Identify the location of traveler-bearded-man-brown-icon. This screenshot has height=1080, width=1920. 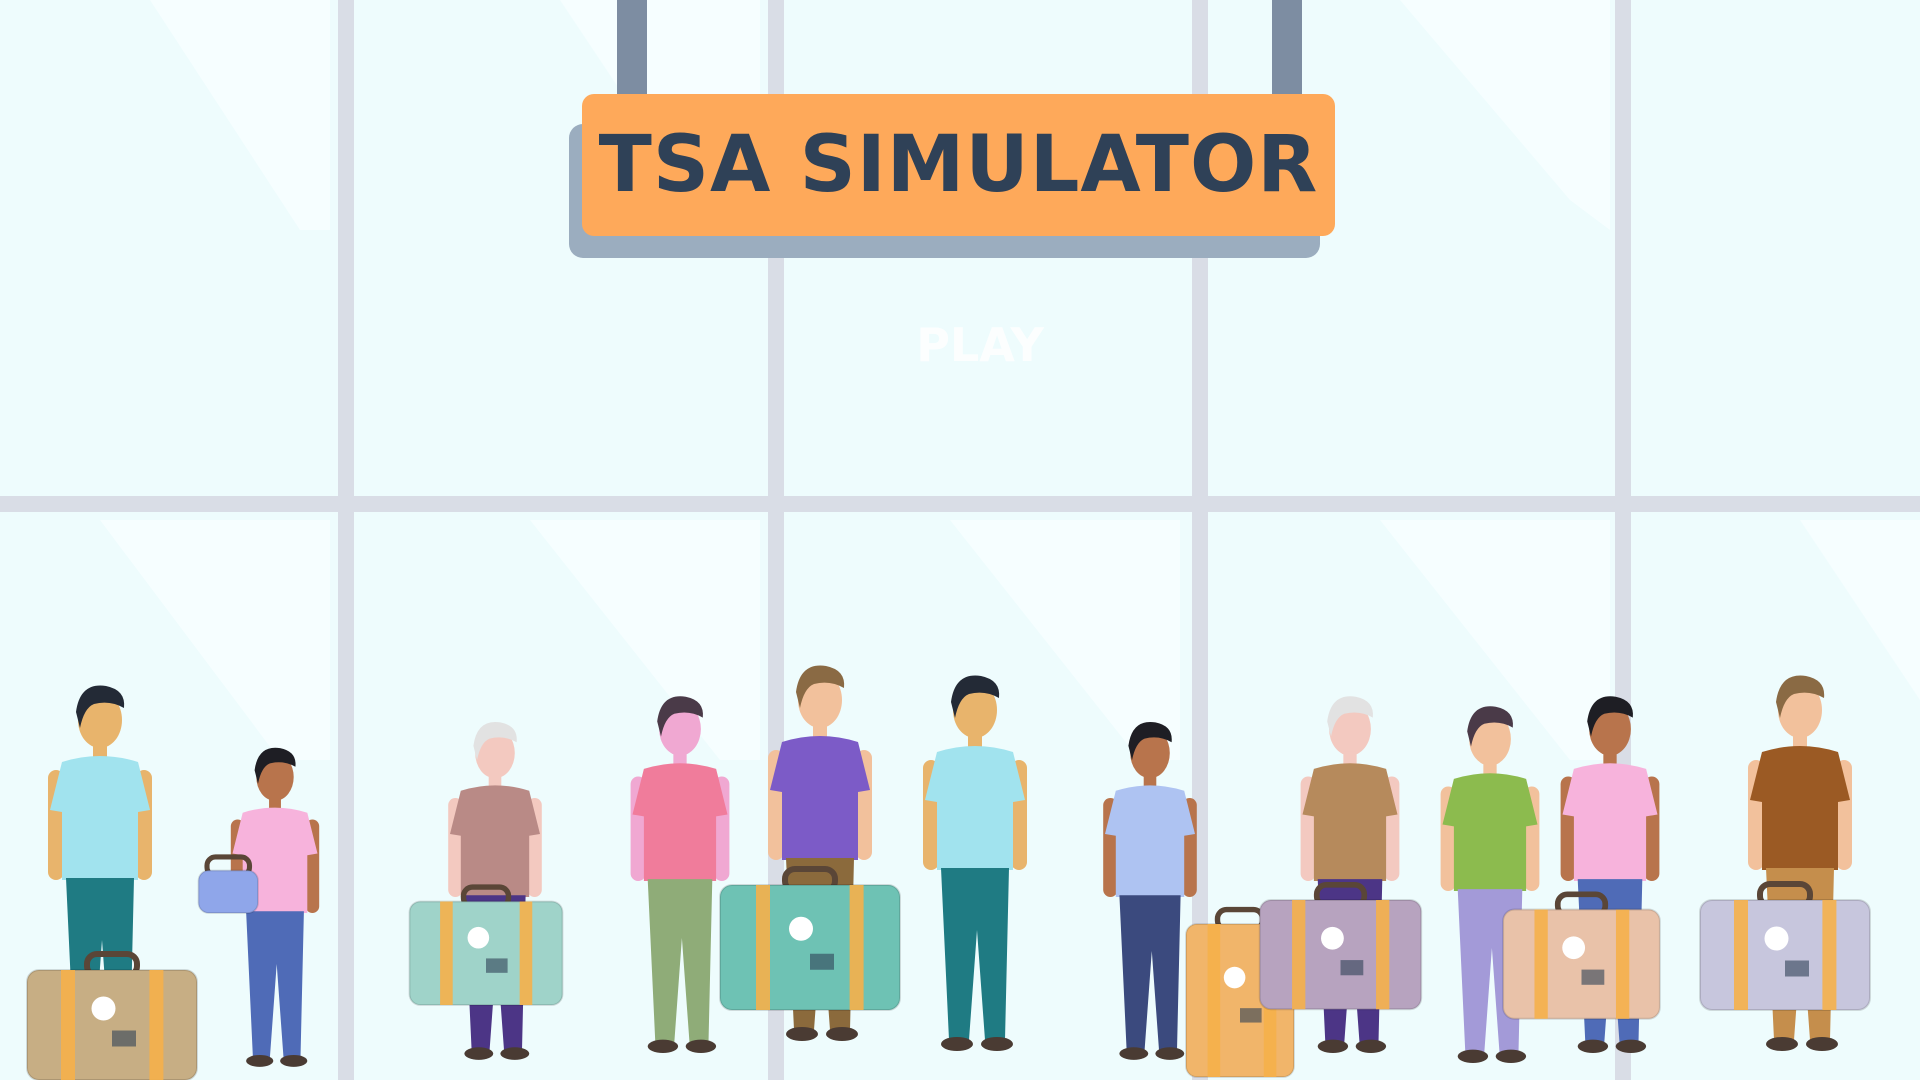
(1785, 863).